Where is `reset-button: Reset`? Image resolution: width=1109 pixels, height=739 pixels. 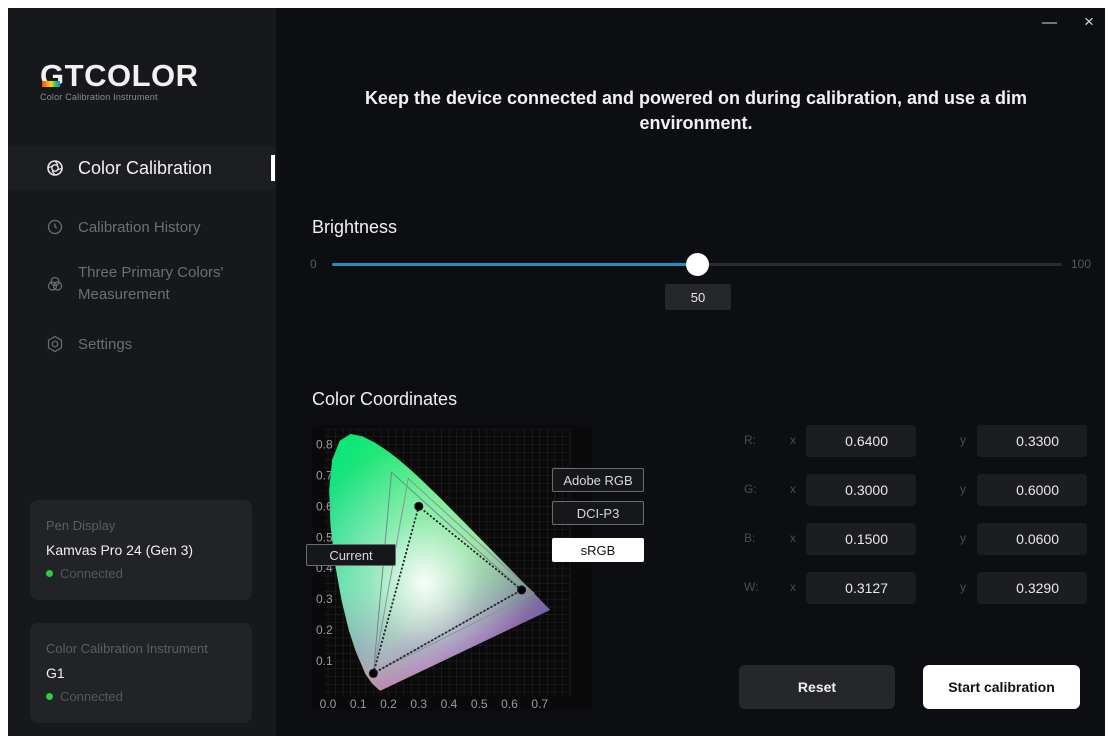
reset-button: Reset is located at coordinates (817, 687).